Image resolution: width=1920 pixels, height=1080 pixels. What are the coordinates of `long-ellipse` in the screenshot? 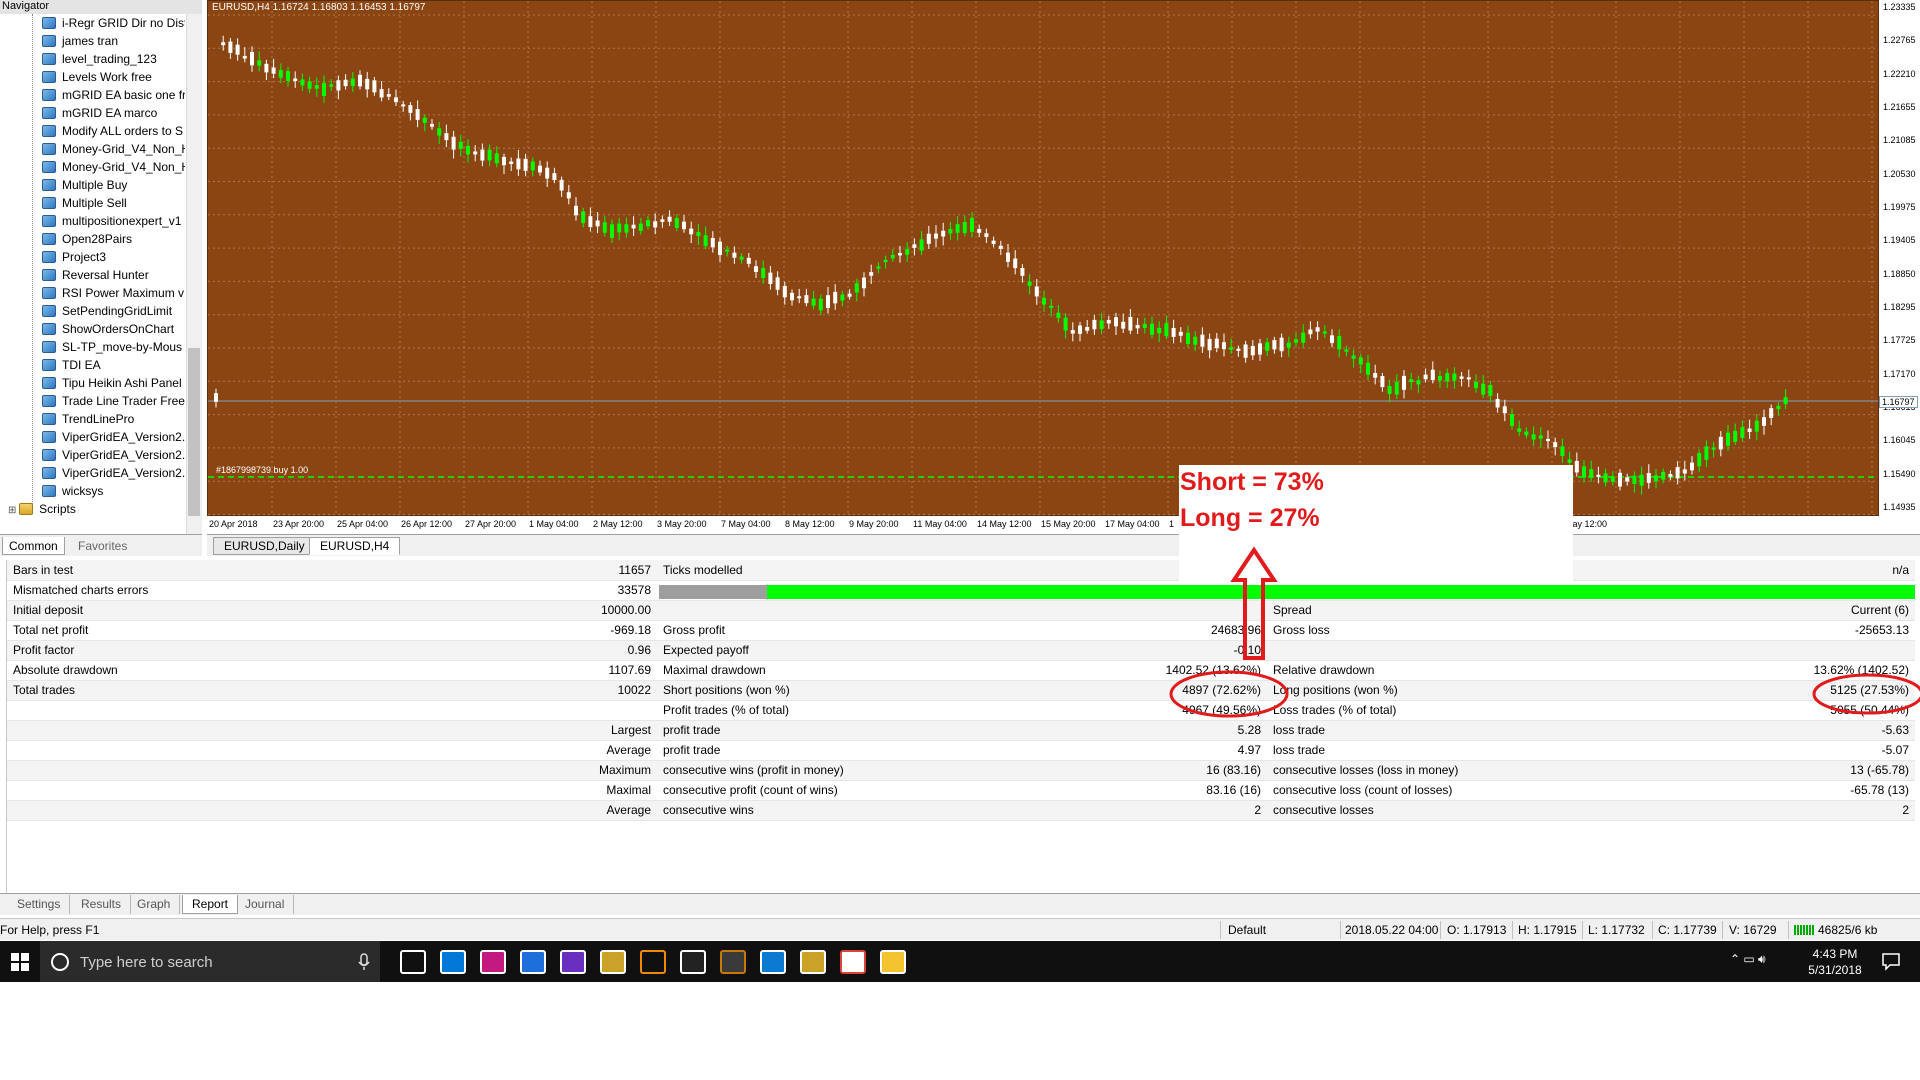 It's located at (1866, 694).